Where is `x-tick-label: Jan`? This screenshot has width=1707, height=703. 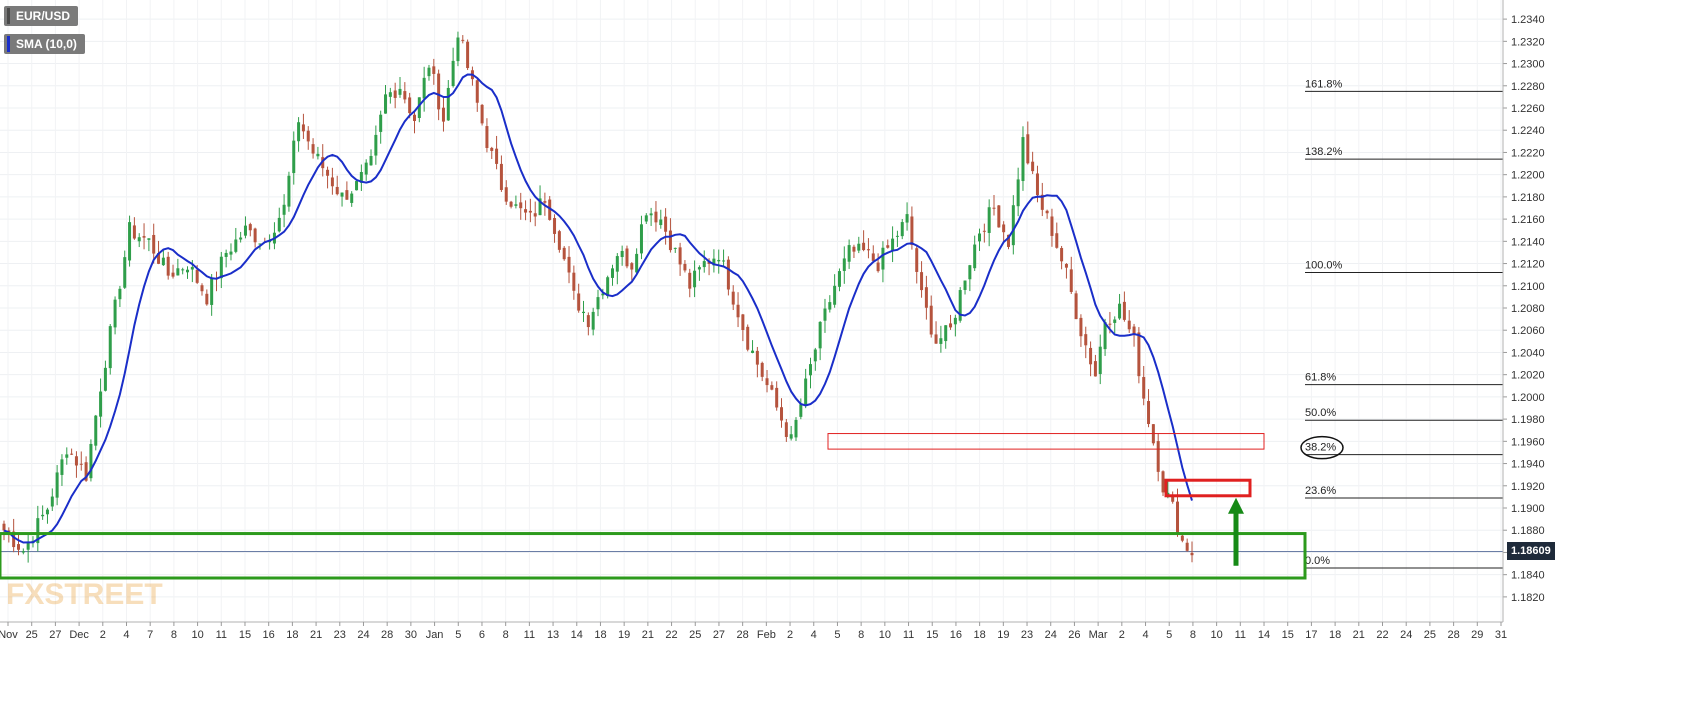
x-tick-label: Jan is located at coordinates (435, 635).